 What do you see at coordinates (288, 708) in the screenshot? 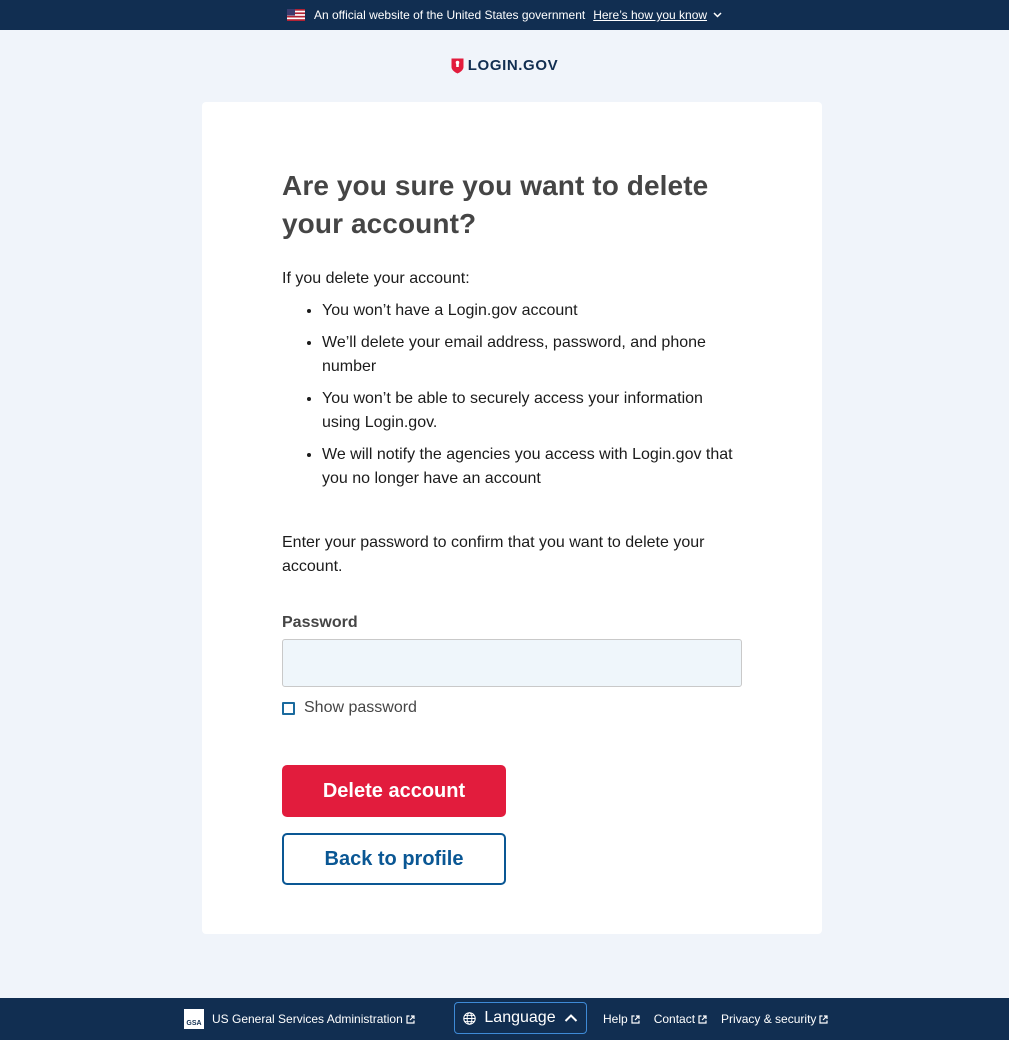
I see `show-password-checkbox` at bounding box center [288, 708].